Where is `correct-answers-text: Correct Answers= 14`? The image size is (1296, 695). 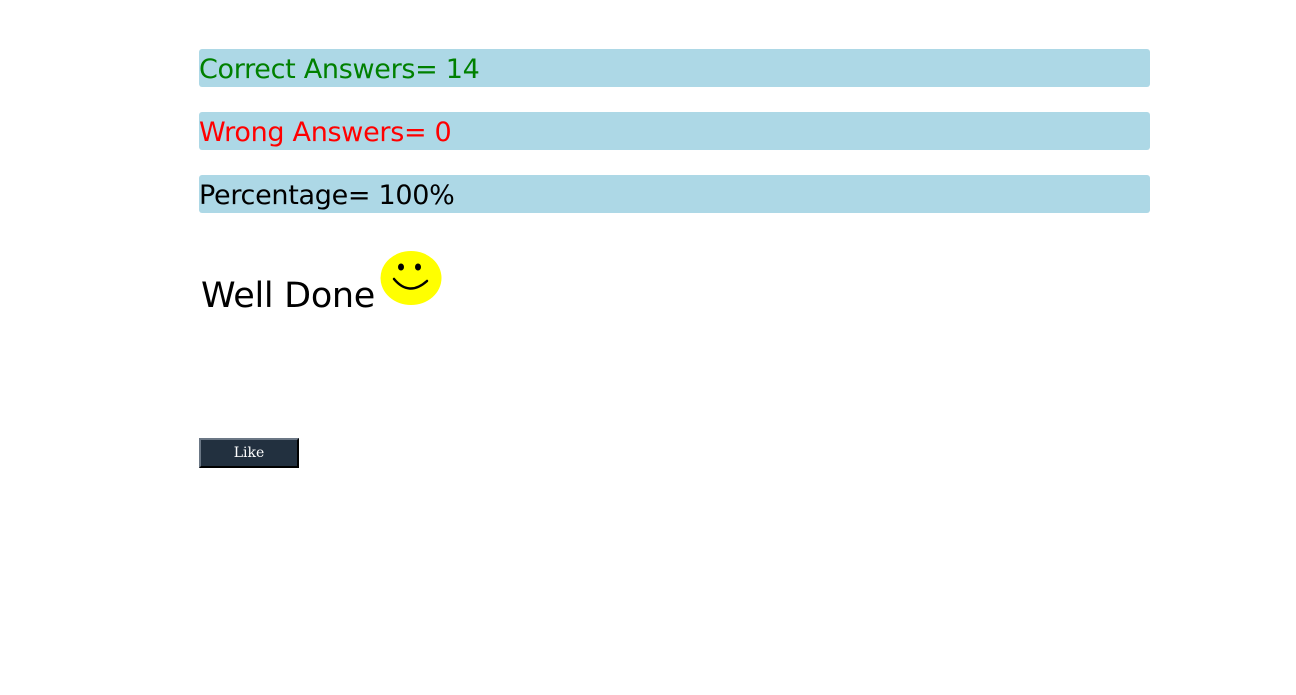
correct-answers-text: Correct Answers= 14 is located at coordinates (339, 69).